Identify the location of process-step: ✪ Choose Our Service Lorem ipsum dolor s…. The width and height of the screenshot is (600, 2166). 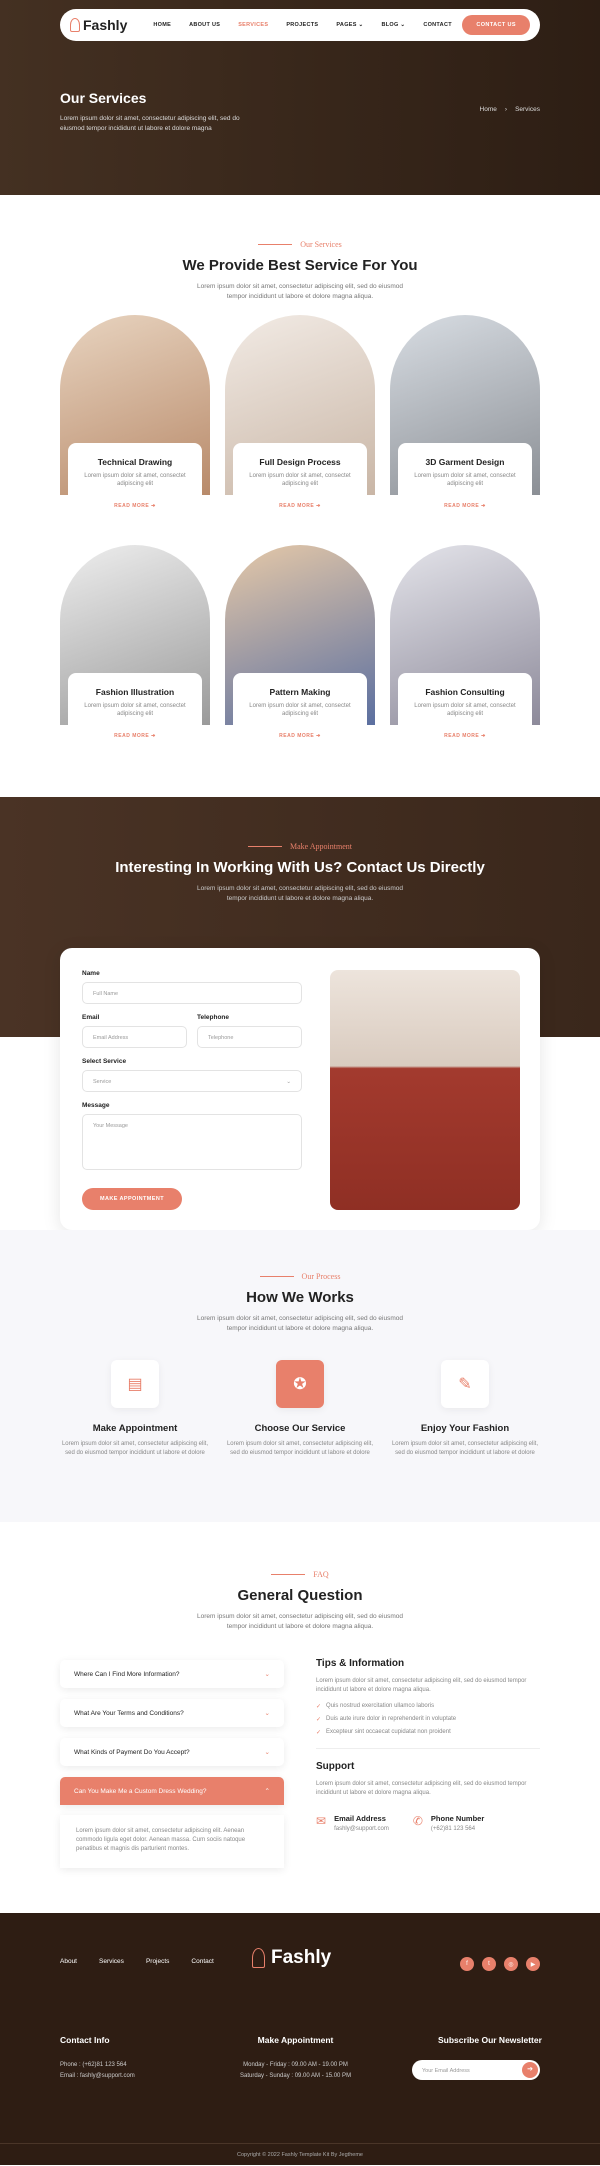
(300, 1409).